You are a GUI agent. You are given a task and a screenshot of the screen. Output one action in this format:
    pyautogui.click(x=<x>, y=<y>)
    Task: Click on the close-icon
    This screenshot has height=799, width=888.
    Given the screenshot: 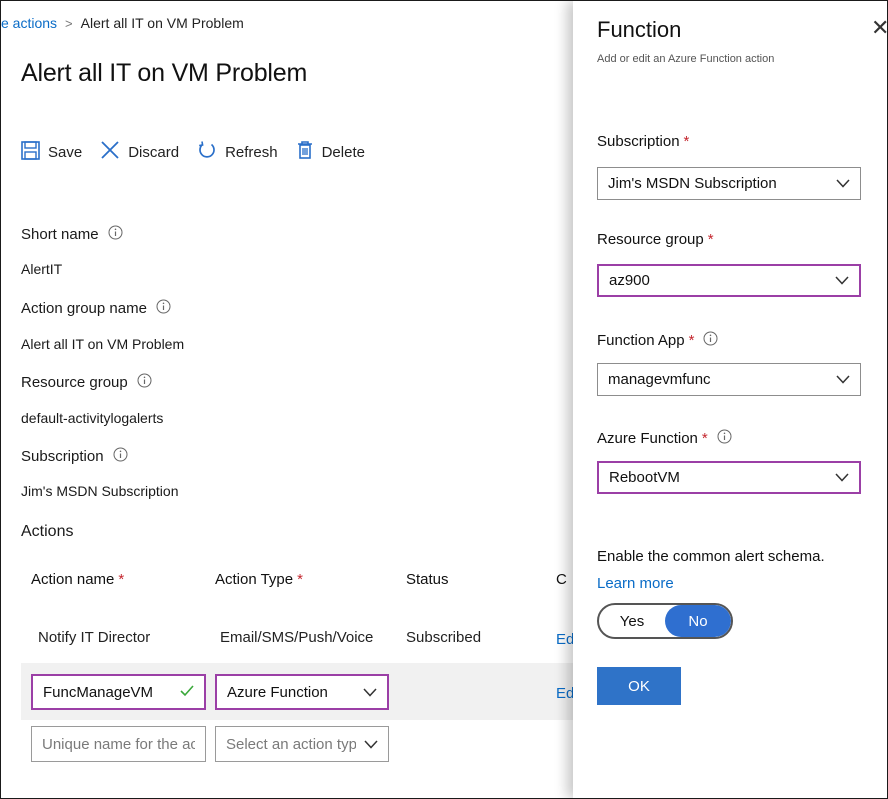 What is the action you would take?
    pyautogui.click(x=114, y=152)
    